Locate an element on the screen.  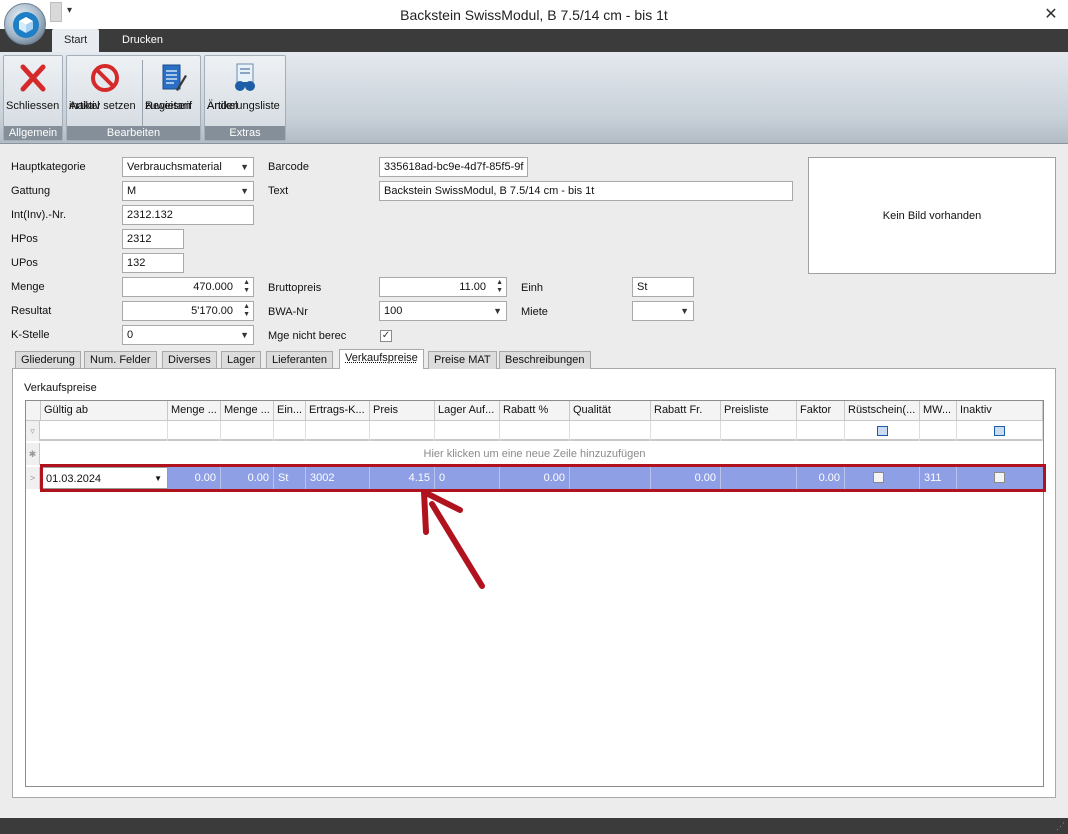
current-row-arrow-icon: > is located at coordinates (33, 478).